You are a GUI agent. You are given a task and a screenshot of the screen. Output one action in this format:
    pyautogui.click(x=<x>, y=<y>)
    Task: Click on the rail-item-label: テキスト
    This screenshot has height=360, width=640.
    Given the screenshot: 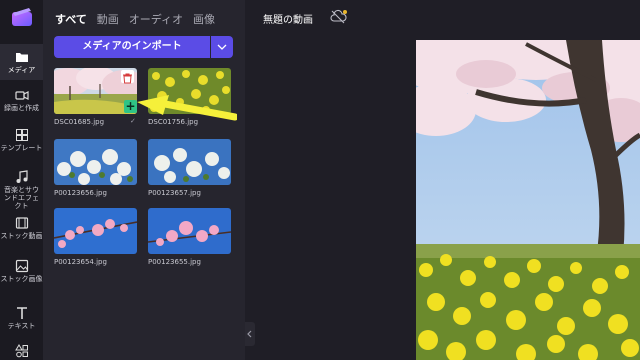 What is the action you would take?
    pyautogui.click(x=21, y=326)
    